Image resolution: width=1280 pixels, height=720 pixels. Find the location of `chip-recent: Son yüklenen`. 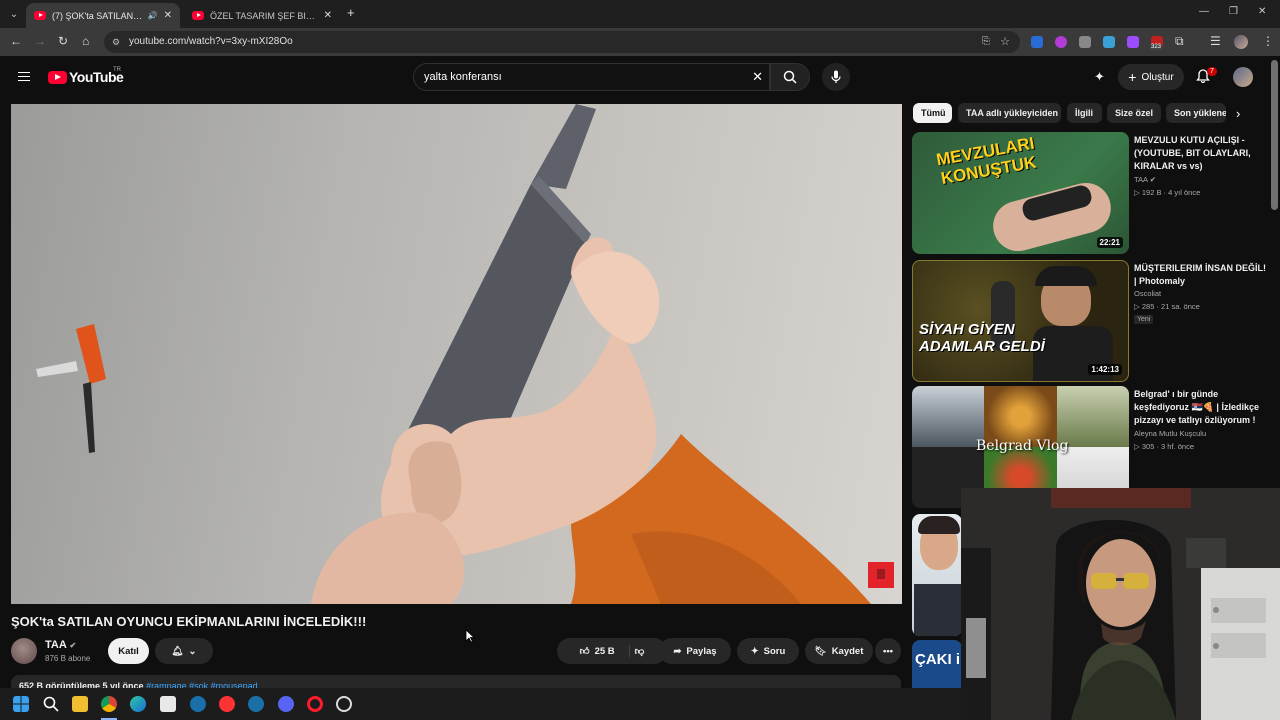

chip-recent: Son yüklenen is located at coordinates (1196, 113).